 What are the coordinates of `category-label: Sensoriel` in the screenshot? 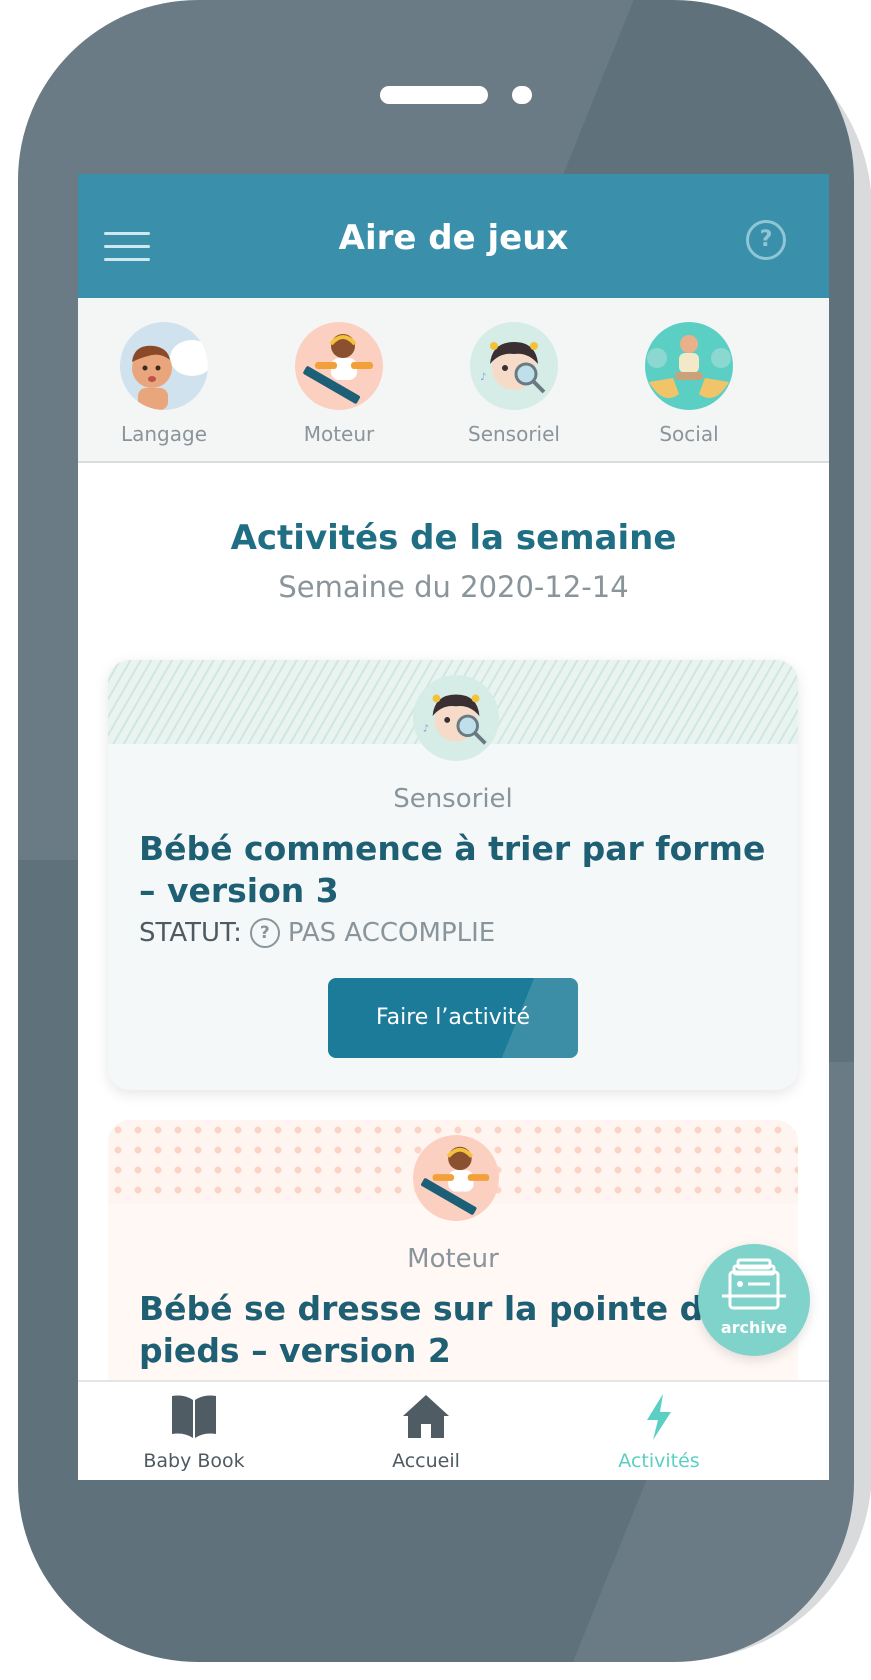 It's located at (514, 434).